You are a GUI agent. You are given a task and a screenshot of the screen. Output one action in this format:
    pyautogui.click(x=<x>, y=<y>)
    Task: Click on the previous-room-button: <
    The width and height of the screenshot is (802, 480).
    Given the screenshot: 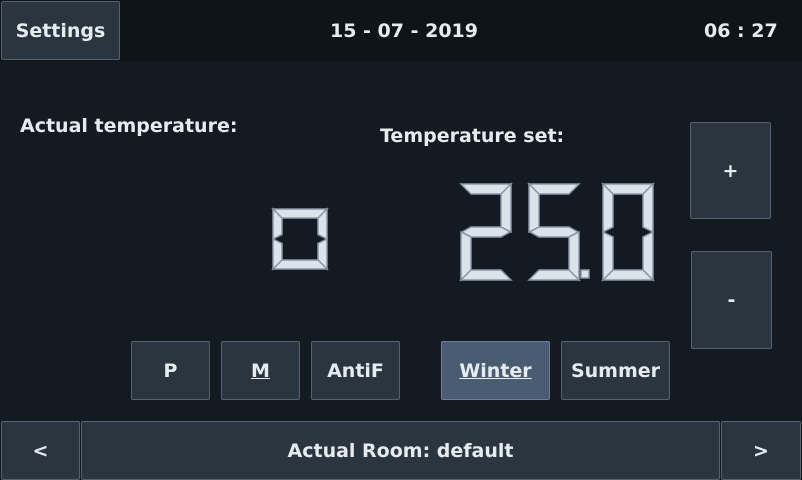 What is the action you would take?
    pyautogui.click(x=40, y=450)
    